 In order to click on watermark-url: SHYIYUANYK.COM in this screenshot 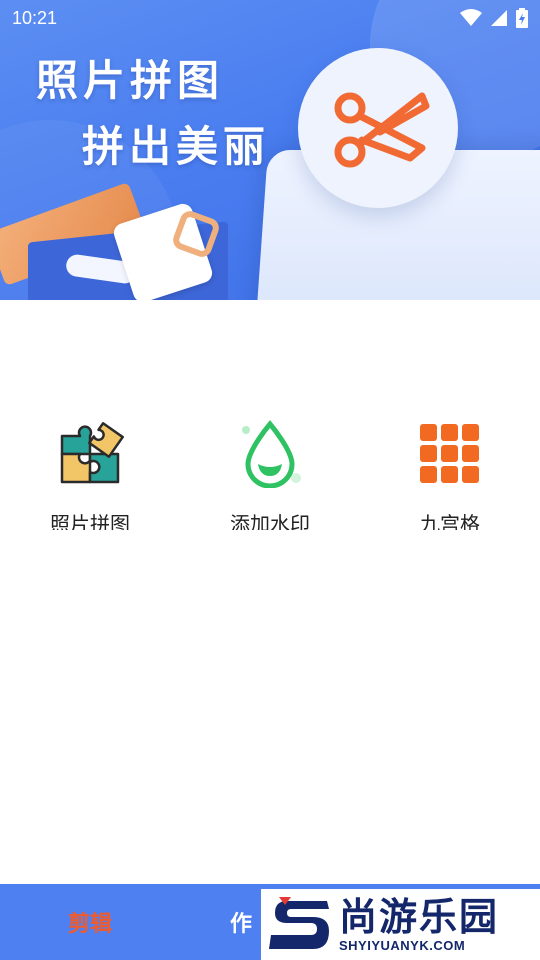, I will do `click(402, 945)`.